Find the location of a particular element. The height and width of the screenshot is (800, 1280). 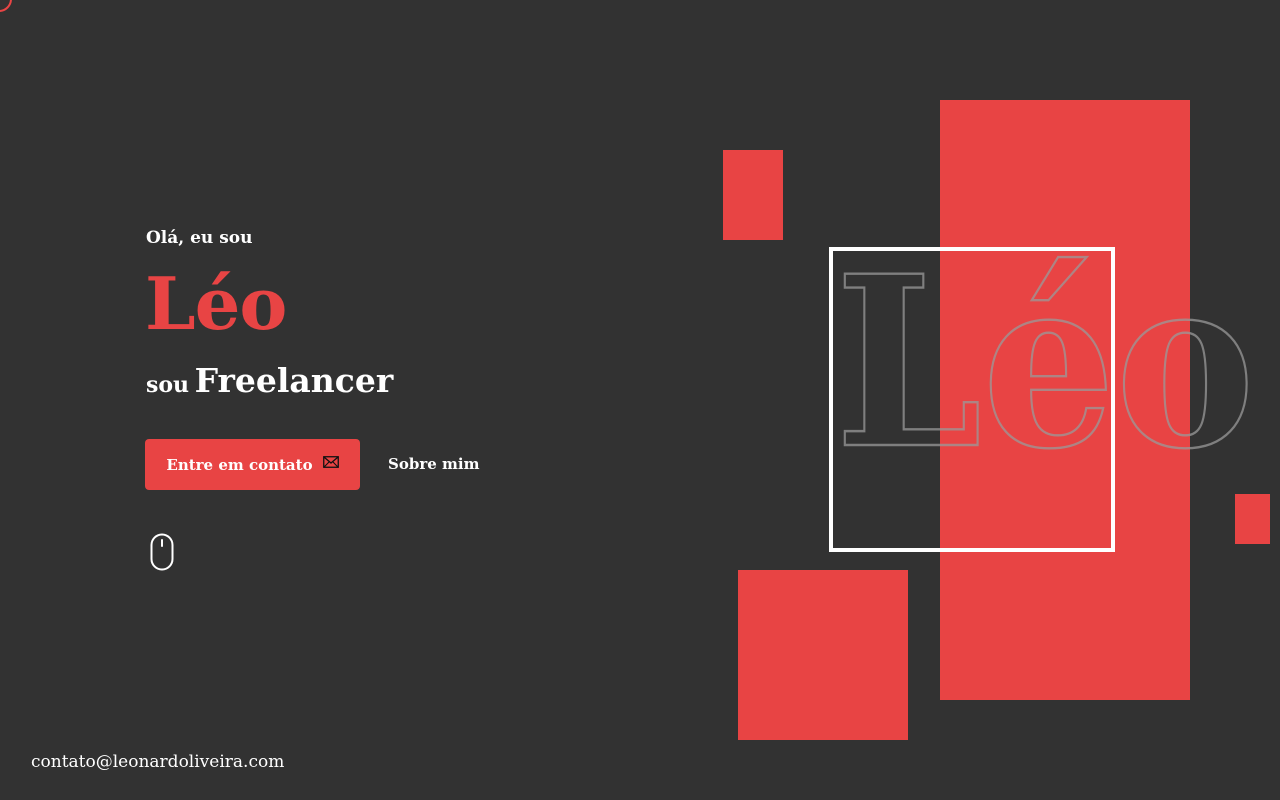

small-red-block is located at coordinates (753, 195).